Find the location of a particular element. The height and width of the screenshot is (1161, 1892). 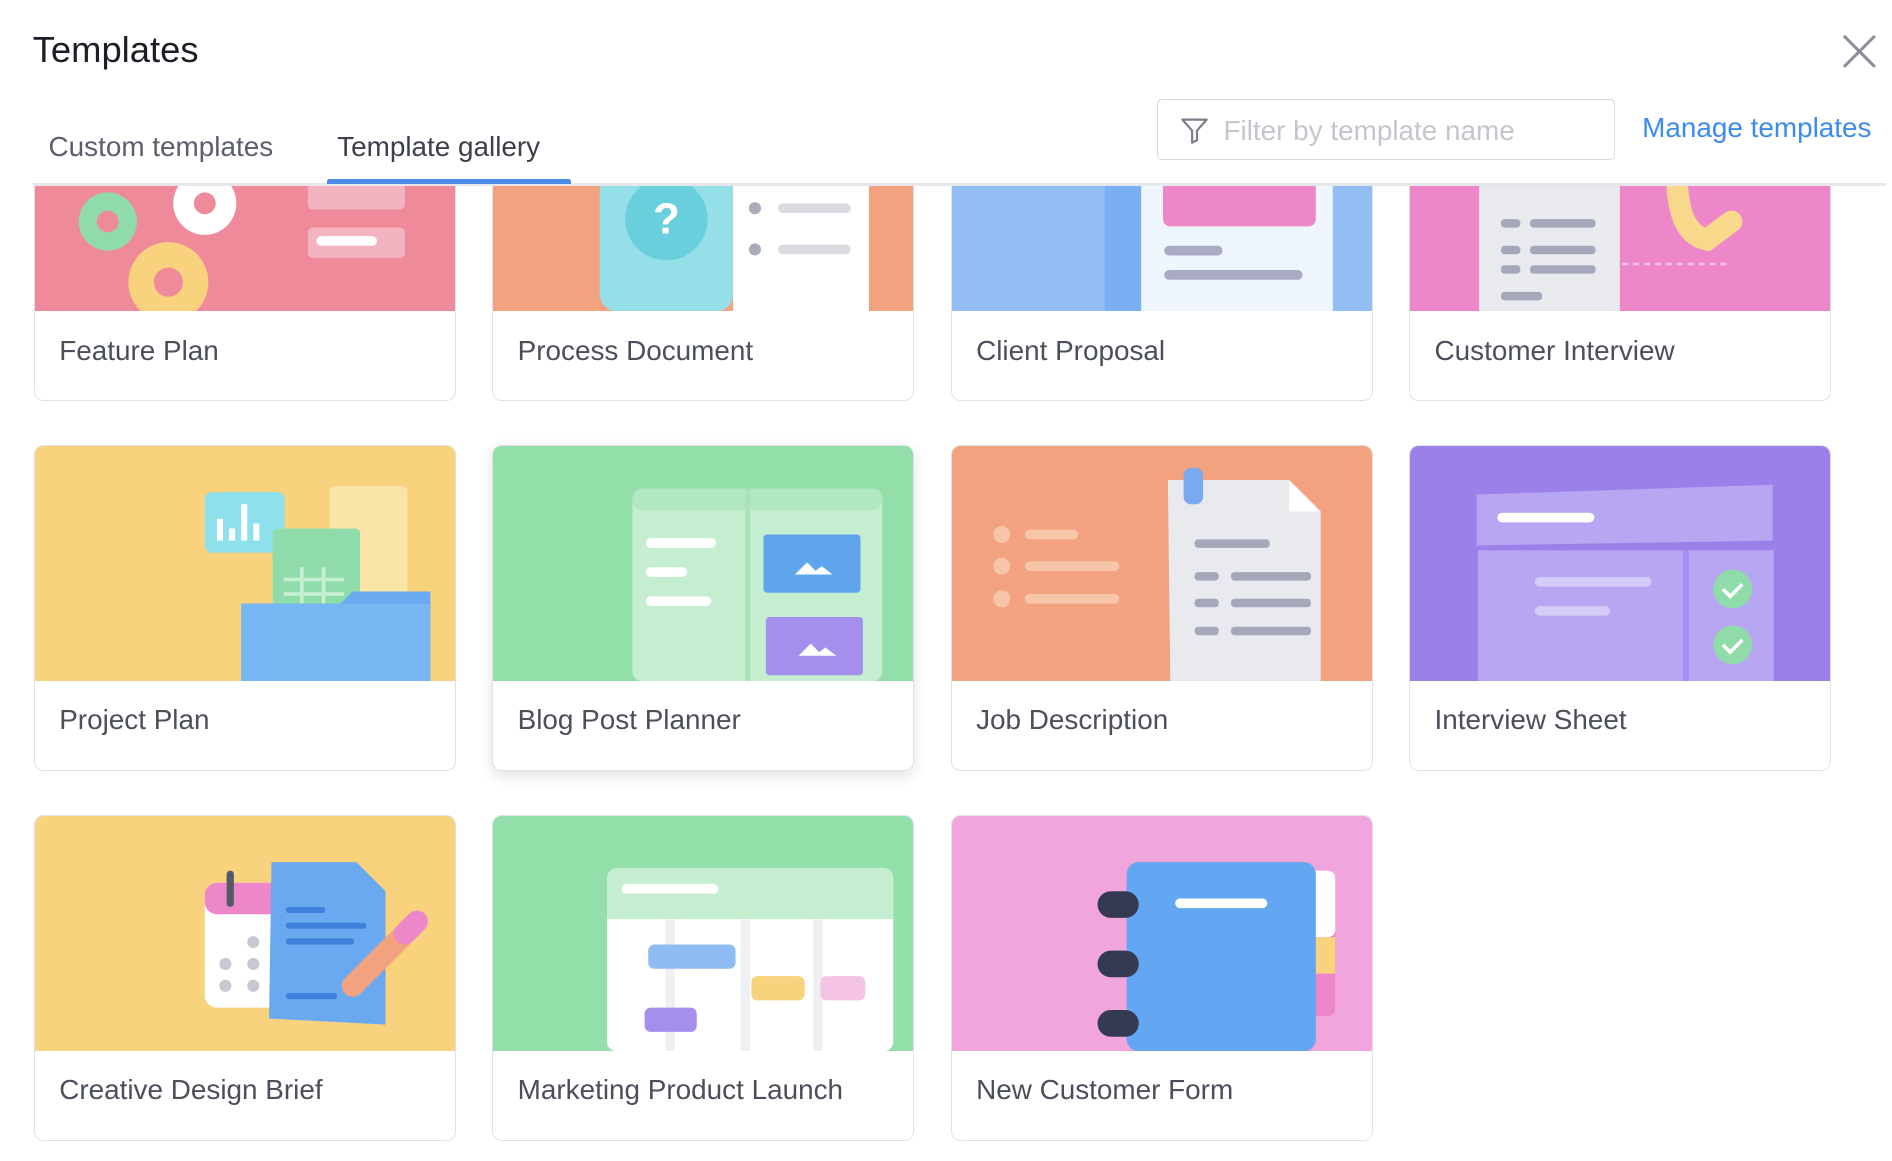

template-card-new-customer-form: New Customer Form is located at coordinates (1161, 978).